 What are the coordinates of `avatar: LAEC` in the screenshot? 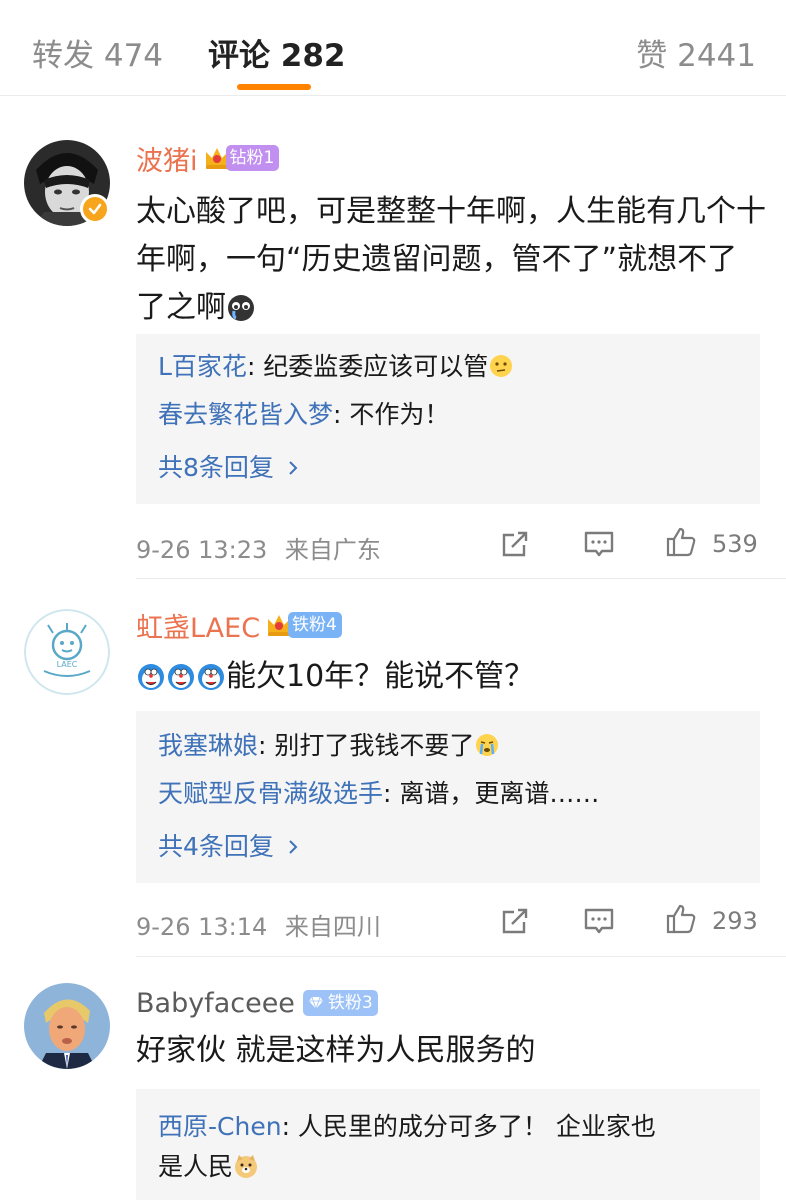 It's located at (67, 652).